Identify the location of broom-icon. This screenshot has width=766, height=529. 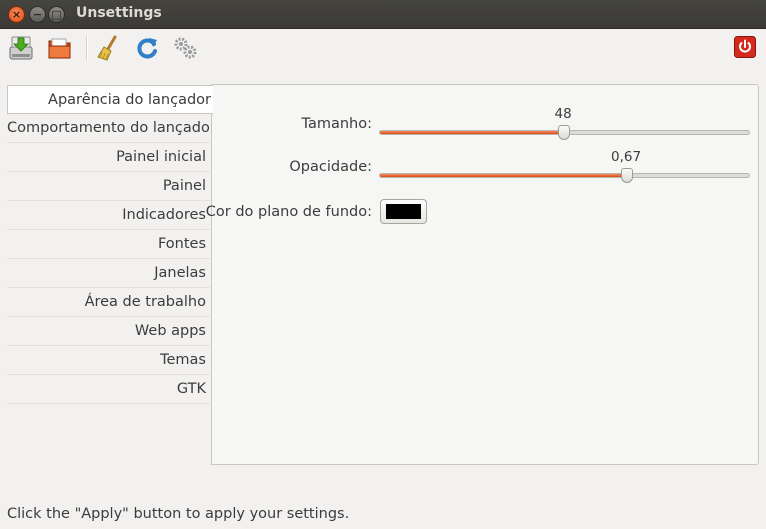
(107, 48).